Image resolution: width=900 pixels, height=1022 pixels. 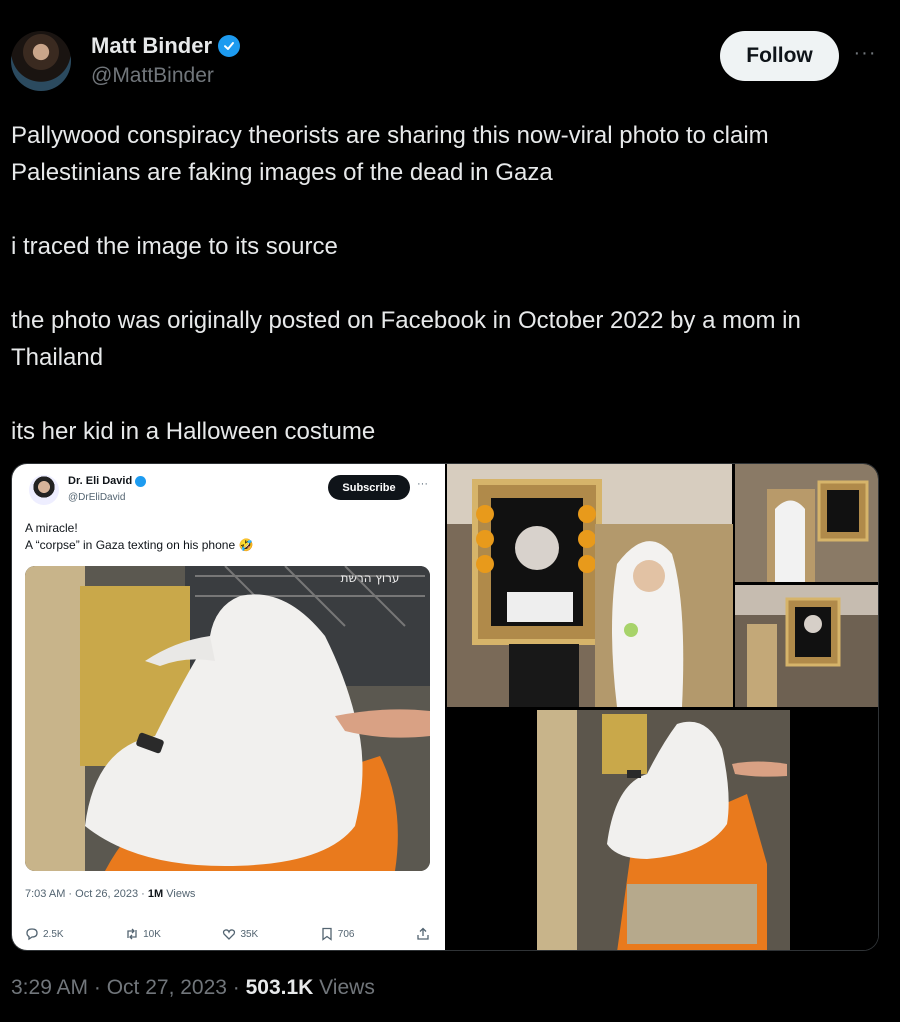 I want to click on embedded-reply: 2.5K, so click(x=44, y=934).